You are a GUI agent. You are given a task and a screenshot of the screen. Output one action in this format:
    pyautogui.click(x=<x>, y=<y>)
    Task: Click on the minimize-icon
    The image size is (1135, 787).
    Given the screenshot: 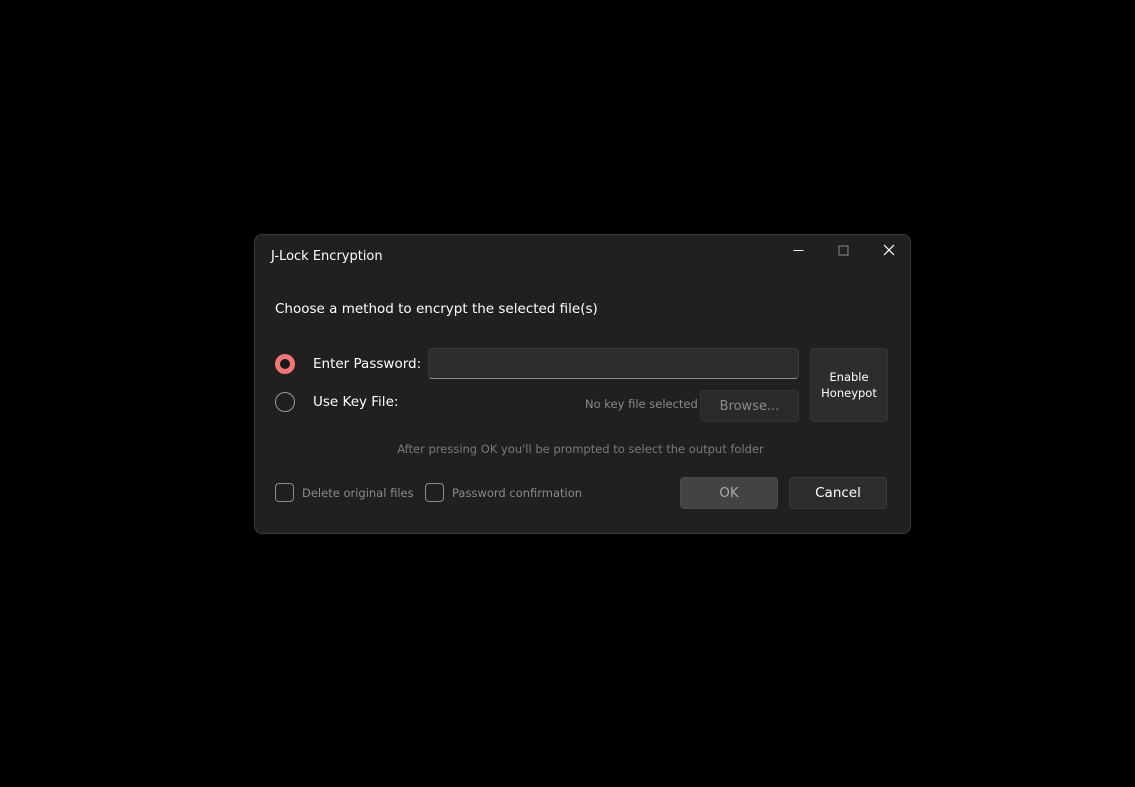 What is the action you would take?
    pyautogui.click(x=798, y=250)
    